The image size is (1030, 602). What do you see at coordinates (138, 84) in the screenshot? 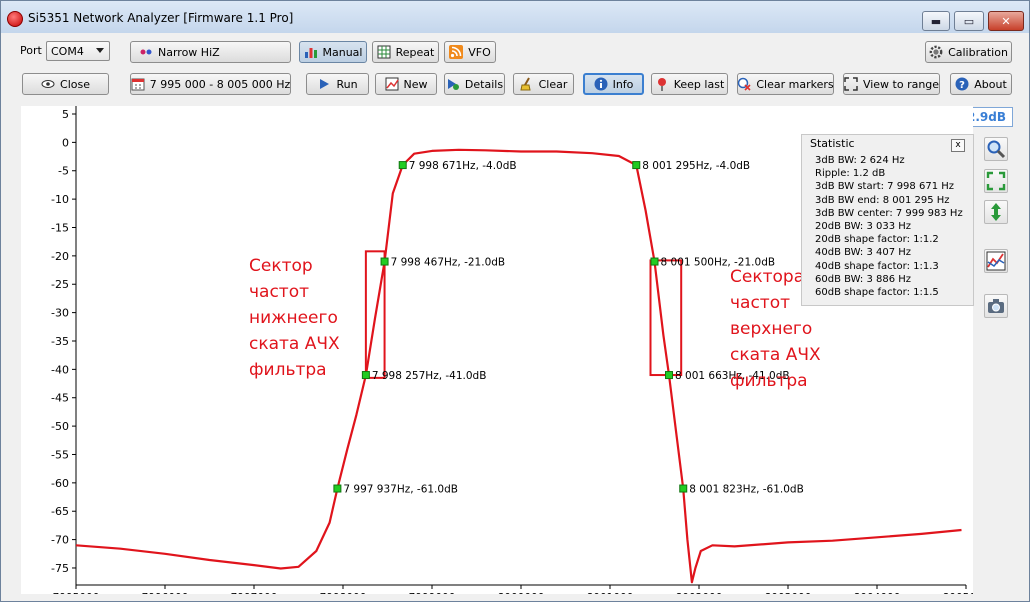
I see `calendar-icon` at bounding box center [138, 84].